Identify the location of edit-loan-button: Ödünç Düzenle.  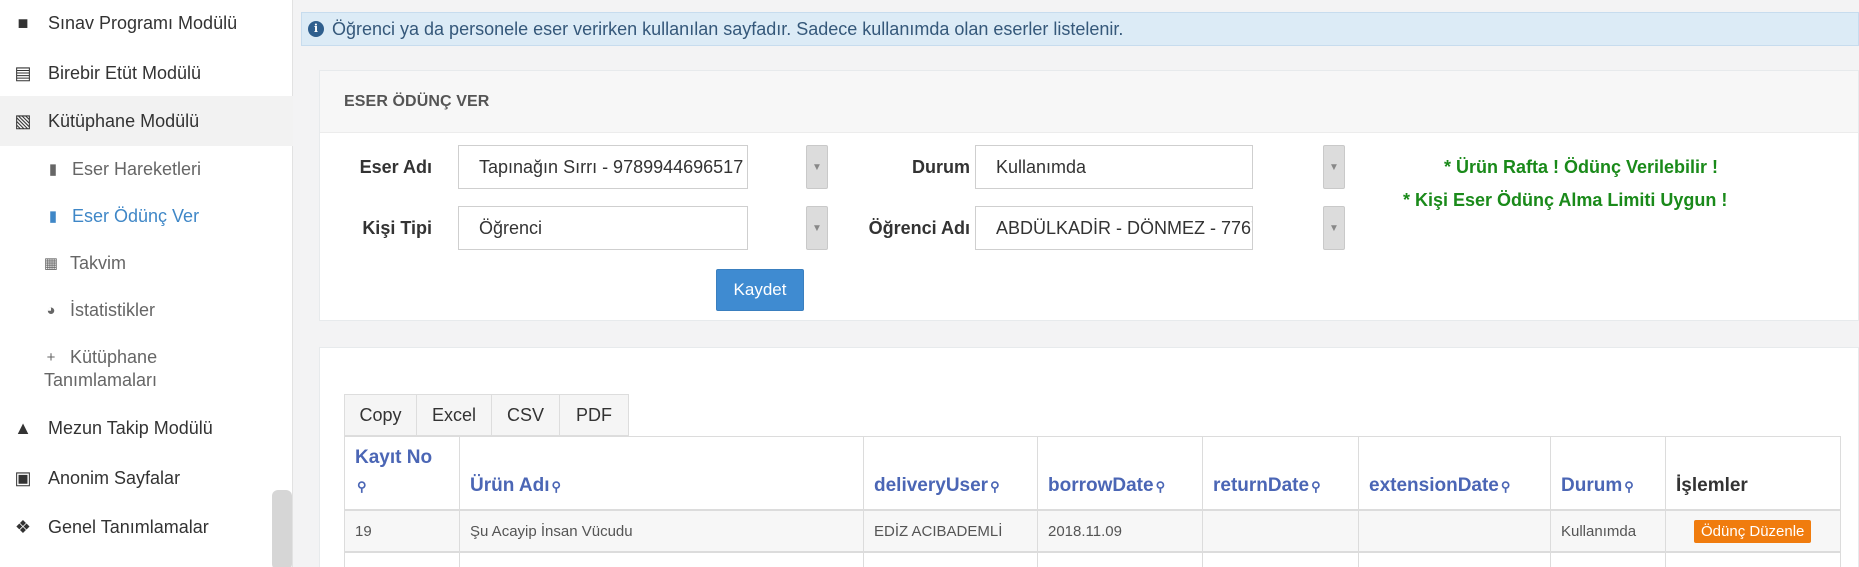
(1753, 531).